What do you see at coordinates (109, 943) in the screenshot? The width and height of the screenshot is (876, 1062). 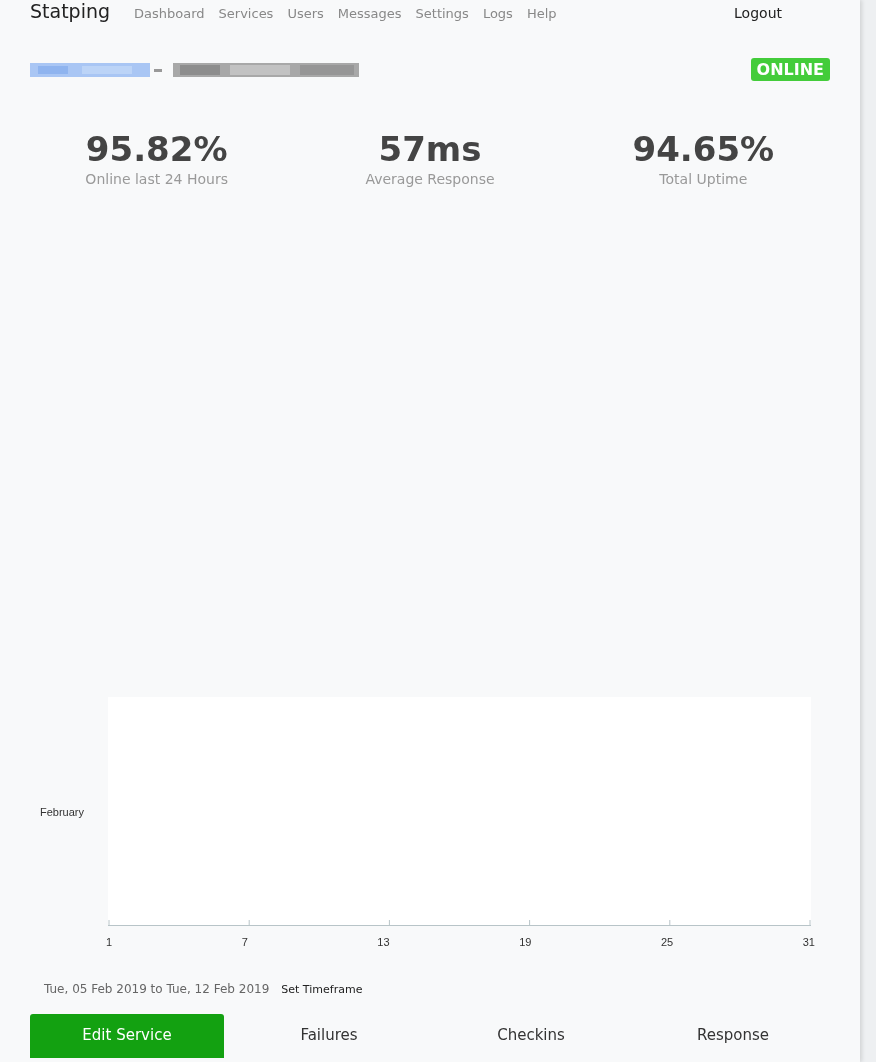 I see `axis-tick-label: 1` at bounding box center [109, 943].